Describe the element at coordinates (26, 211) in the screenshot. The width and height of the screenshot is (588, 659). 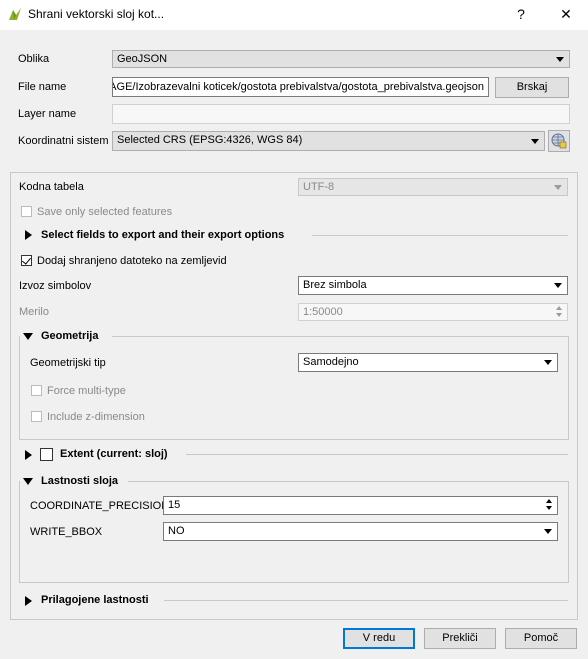
I see `save-selected-checkbox` at that location.